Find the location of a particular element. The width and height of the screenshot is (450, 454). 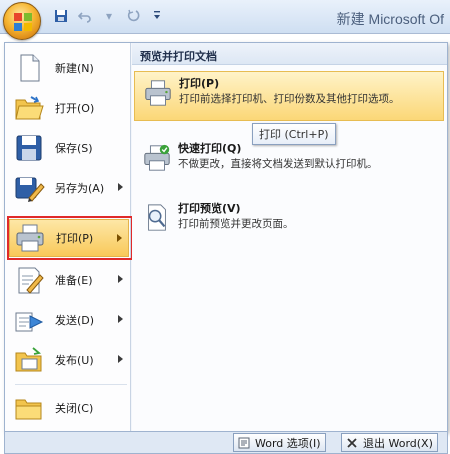

title-bar: ▾ 新建 Microsoft Of is located at coordinates (225, 17).